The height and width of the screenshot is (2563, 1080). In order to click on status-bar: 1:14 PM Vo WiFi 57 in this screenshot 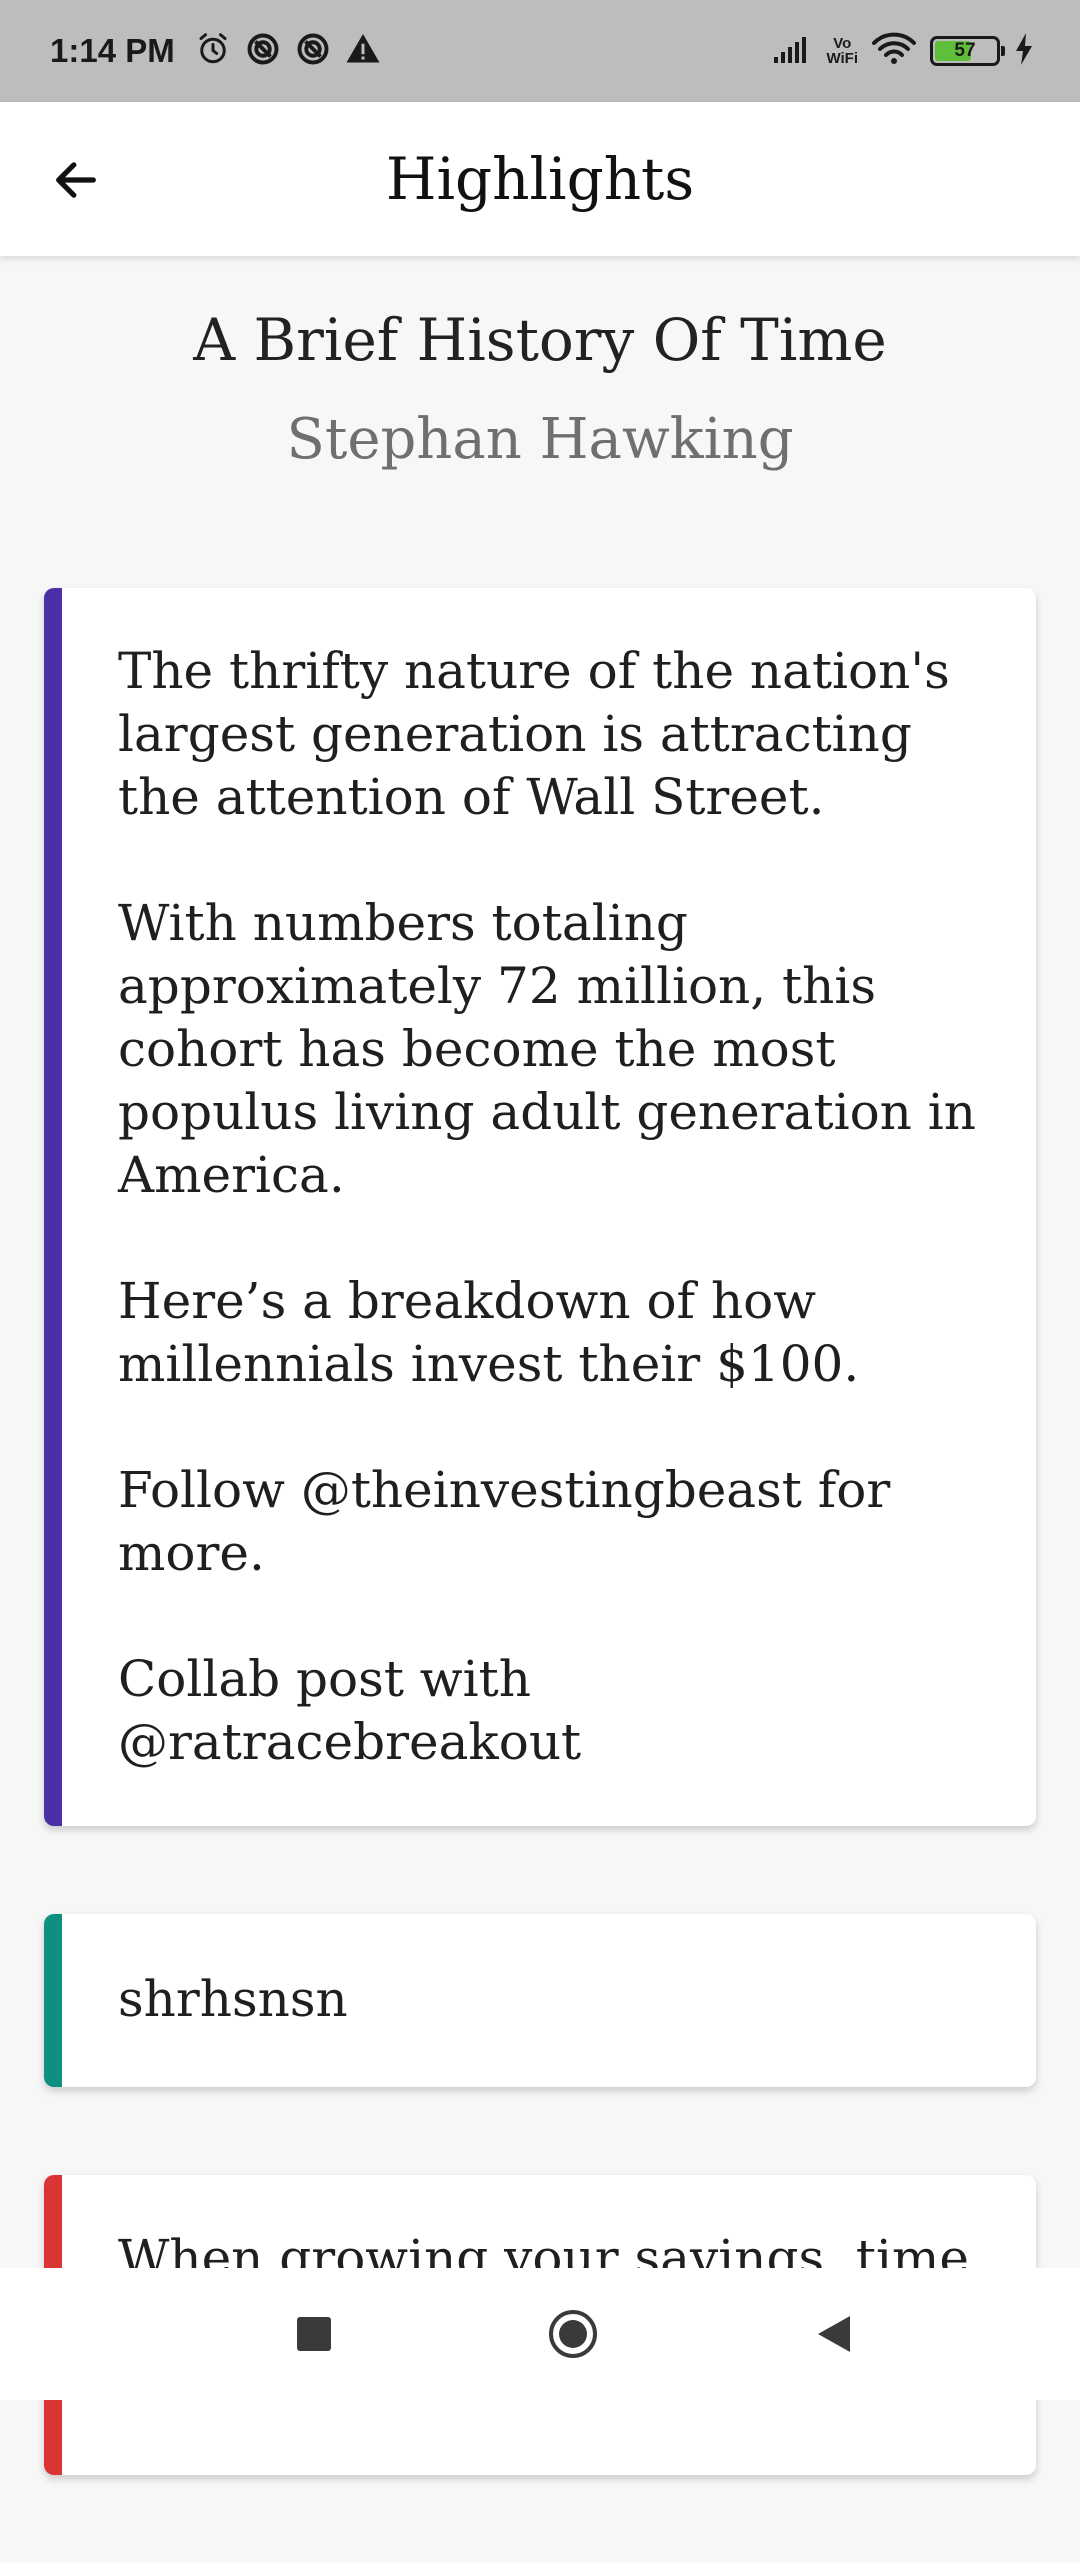, I will do `click(540, 51)`.